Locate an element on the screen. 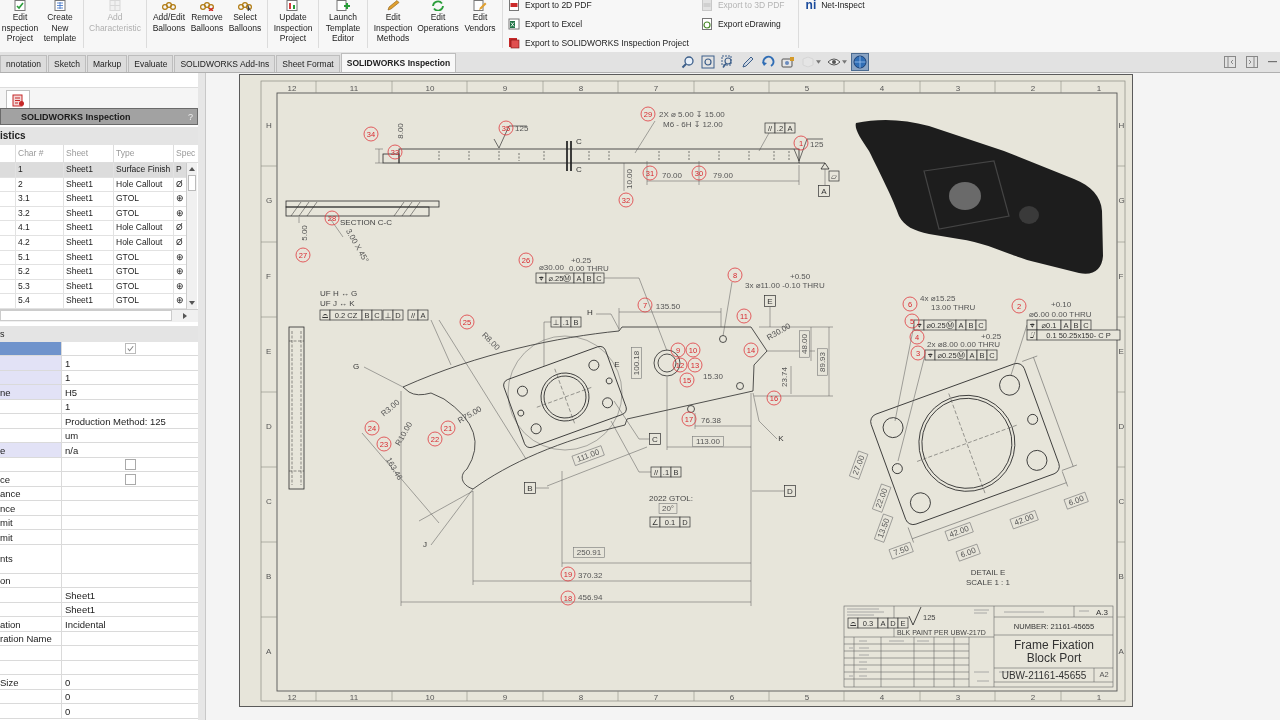 This screenshot has width=1280, height=720. property-label: e is located at coordinates (31, 450).